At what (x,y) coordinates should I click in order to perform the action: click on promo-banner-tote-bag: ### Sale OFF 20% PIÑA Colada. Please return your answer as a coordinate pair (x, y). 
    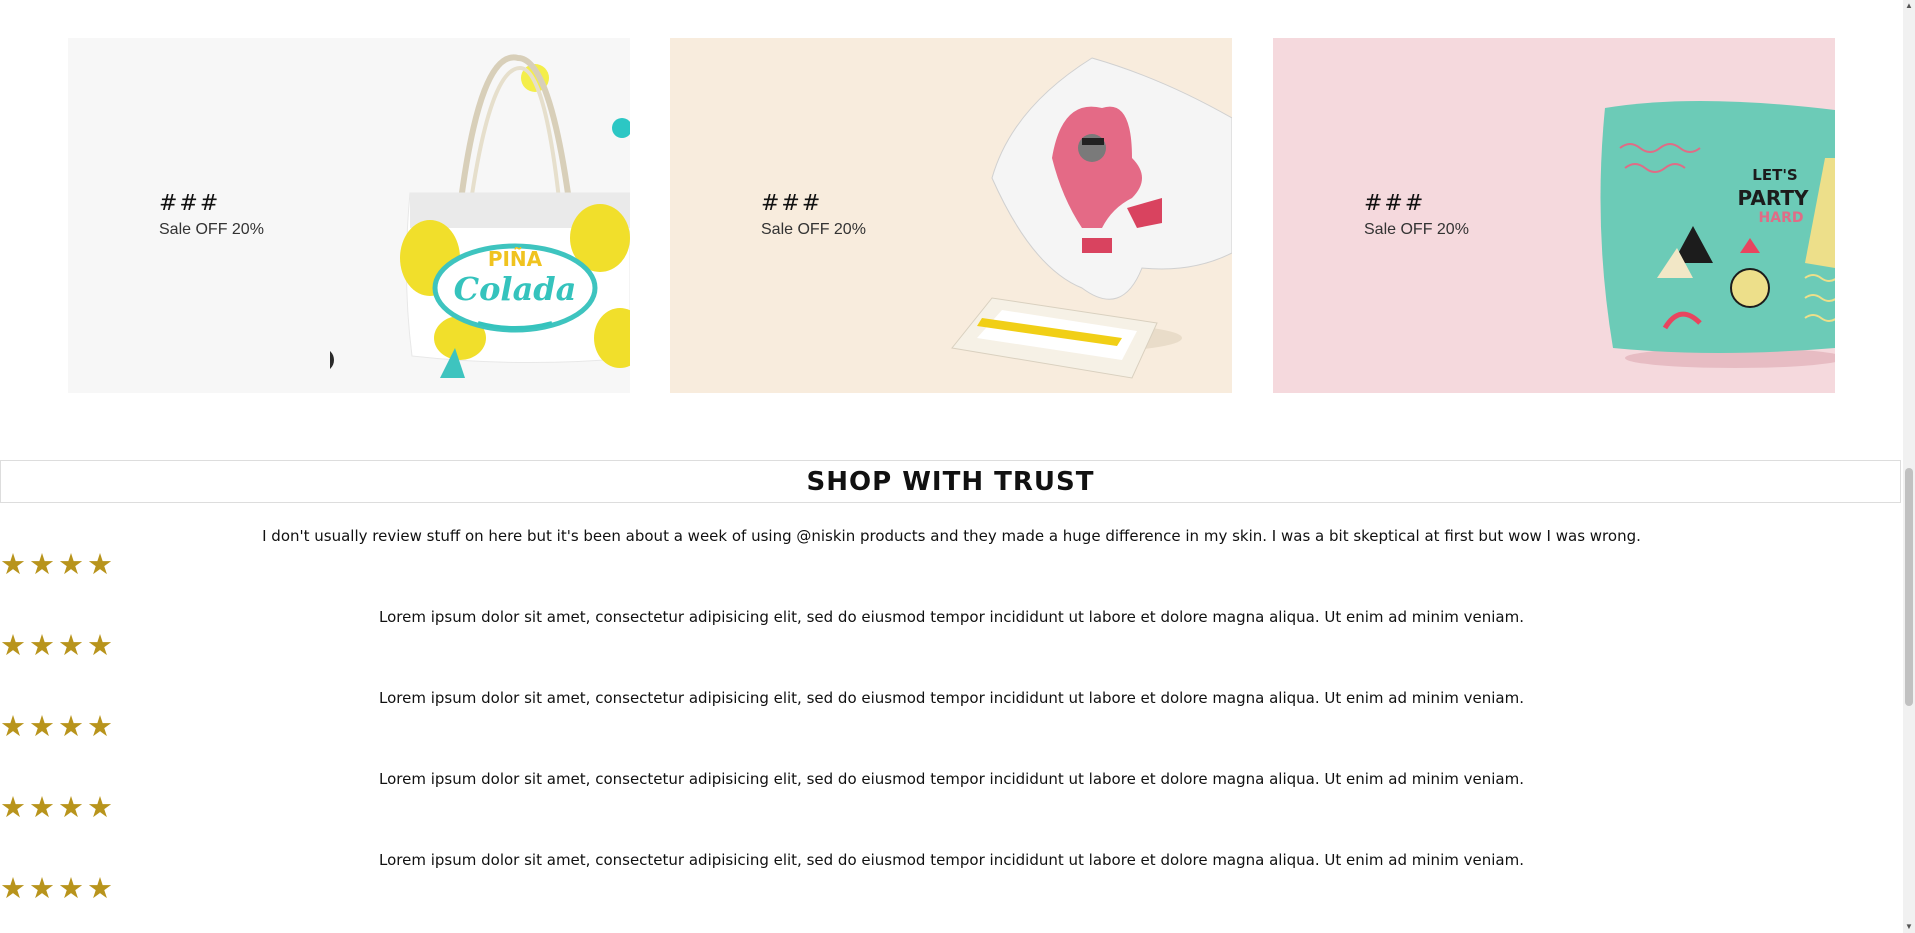
    Looking at the image, I should click on (349, 215).